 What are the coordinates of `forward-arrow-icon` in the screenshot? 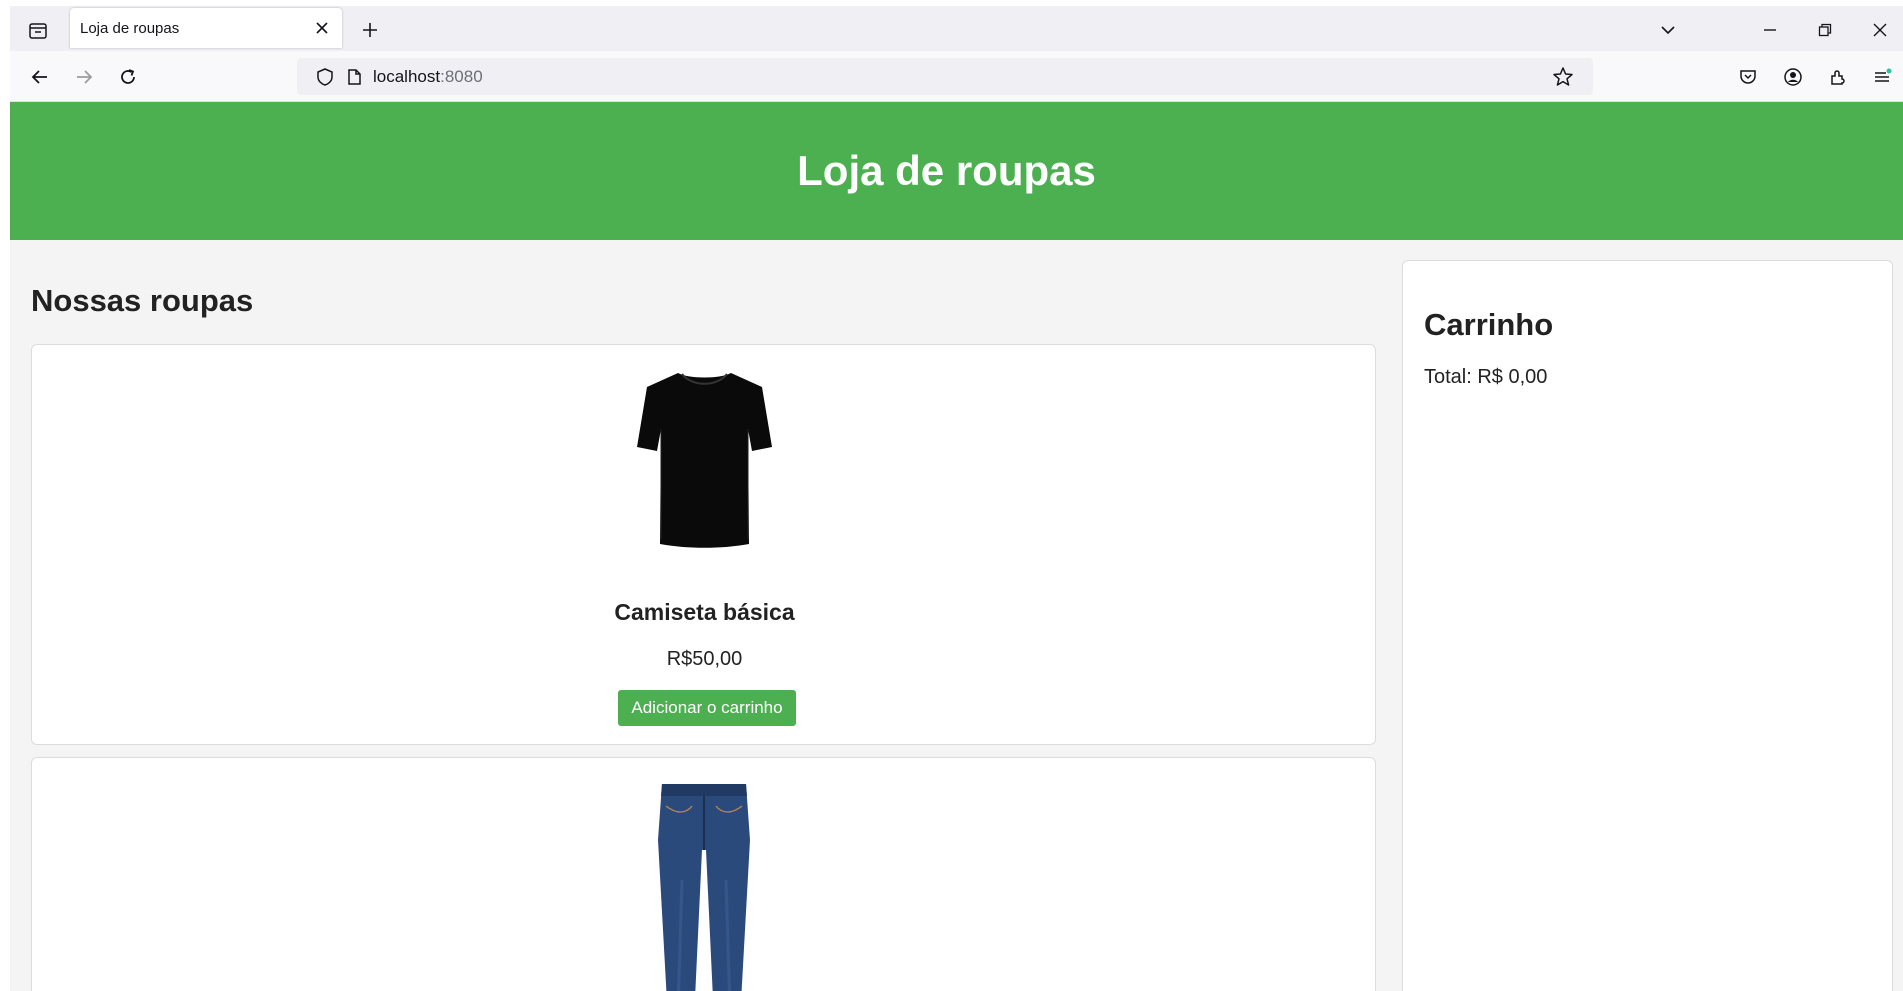 It's located at (84, 77).